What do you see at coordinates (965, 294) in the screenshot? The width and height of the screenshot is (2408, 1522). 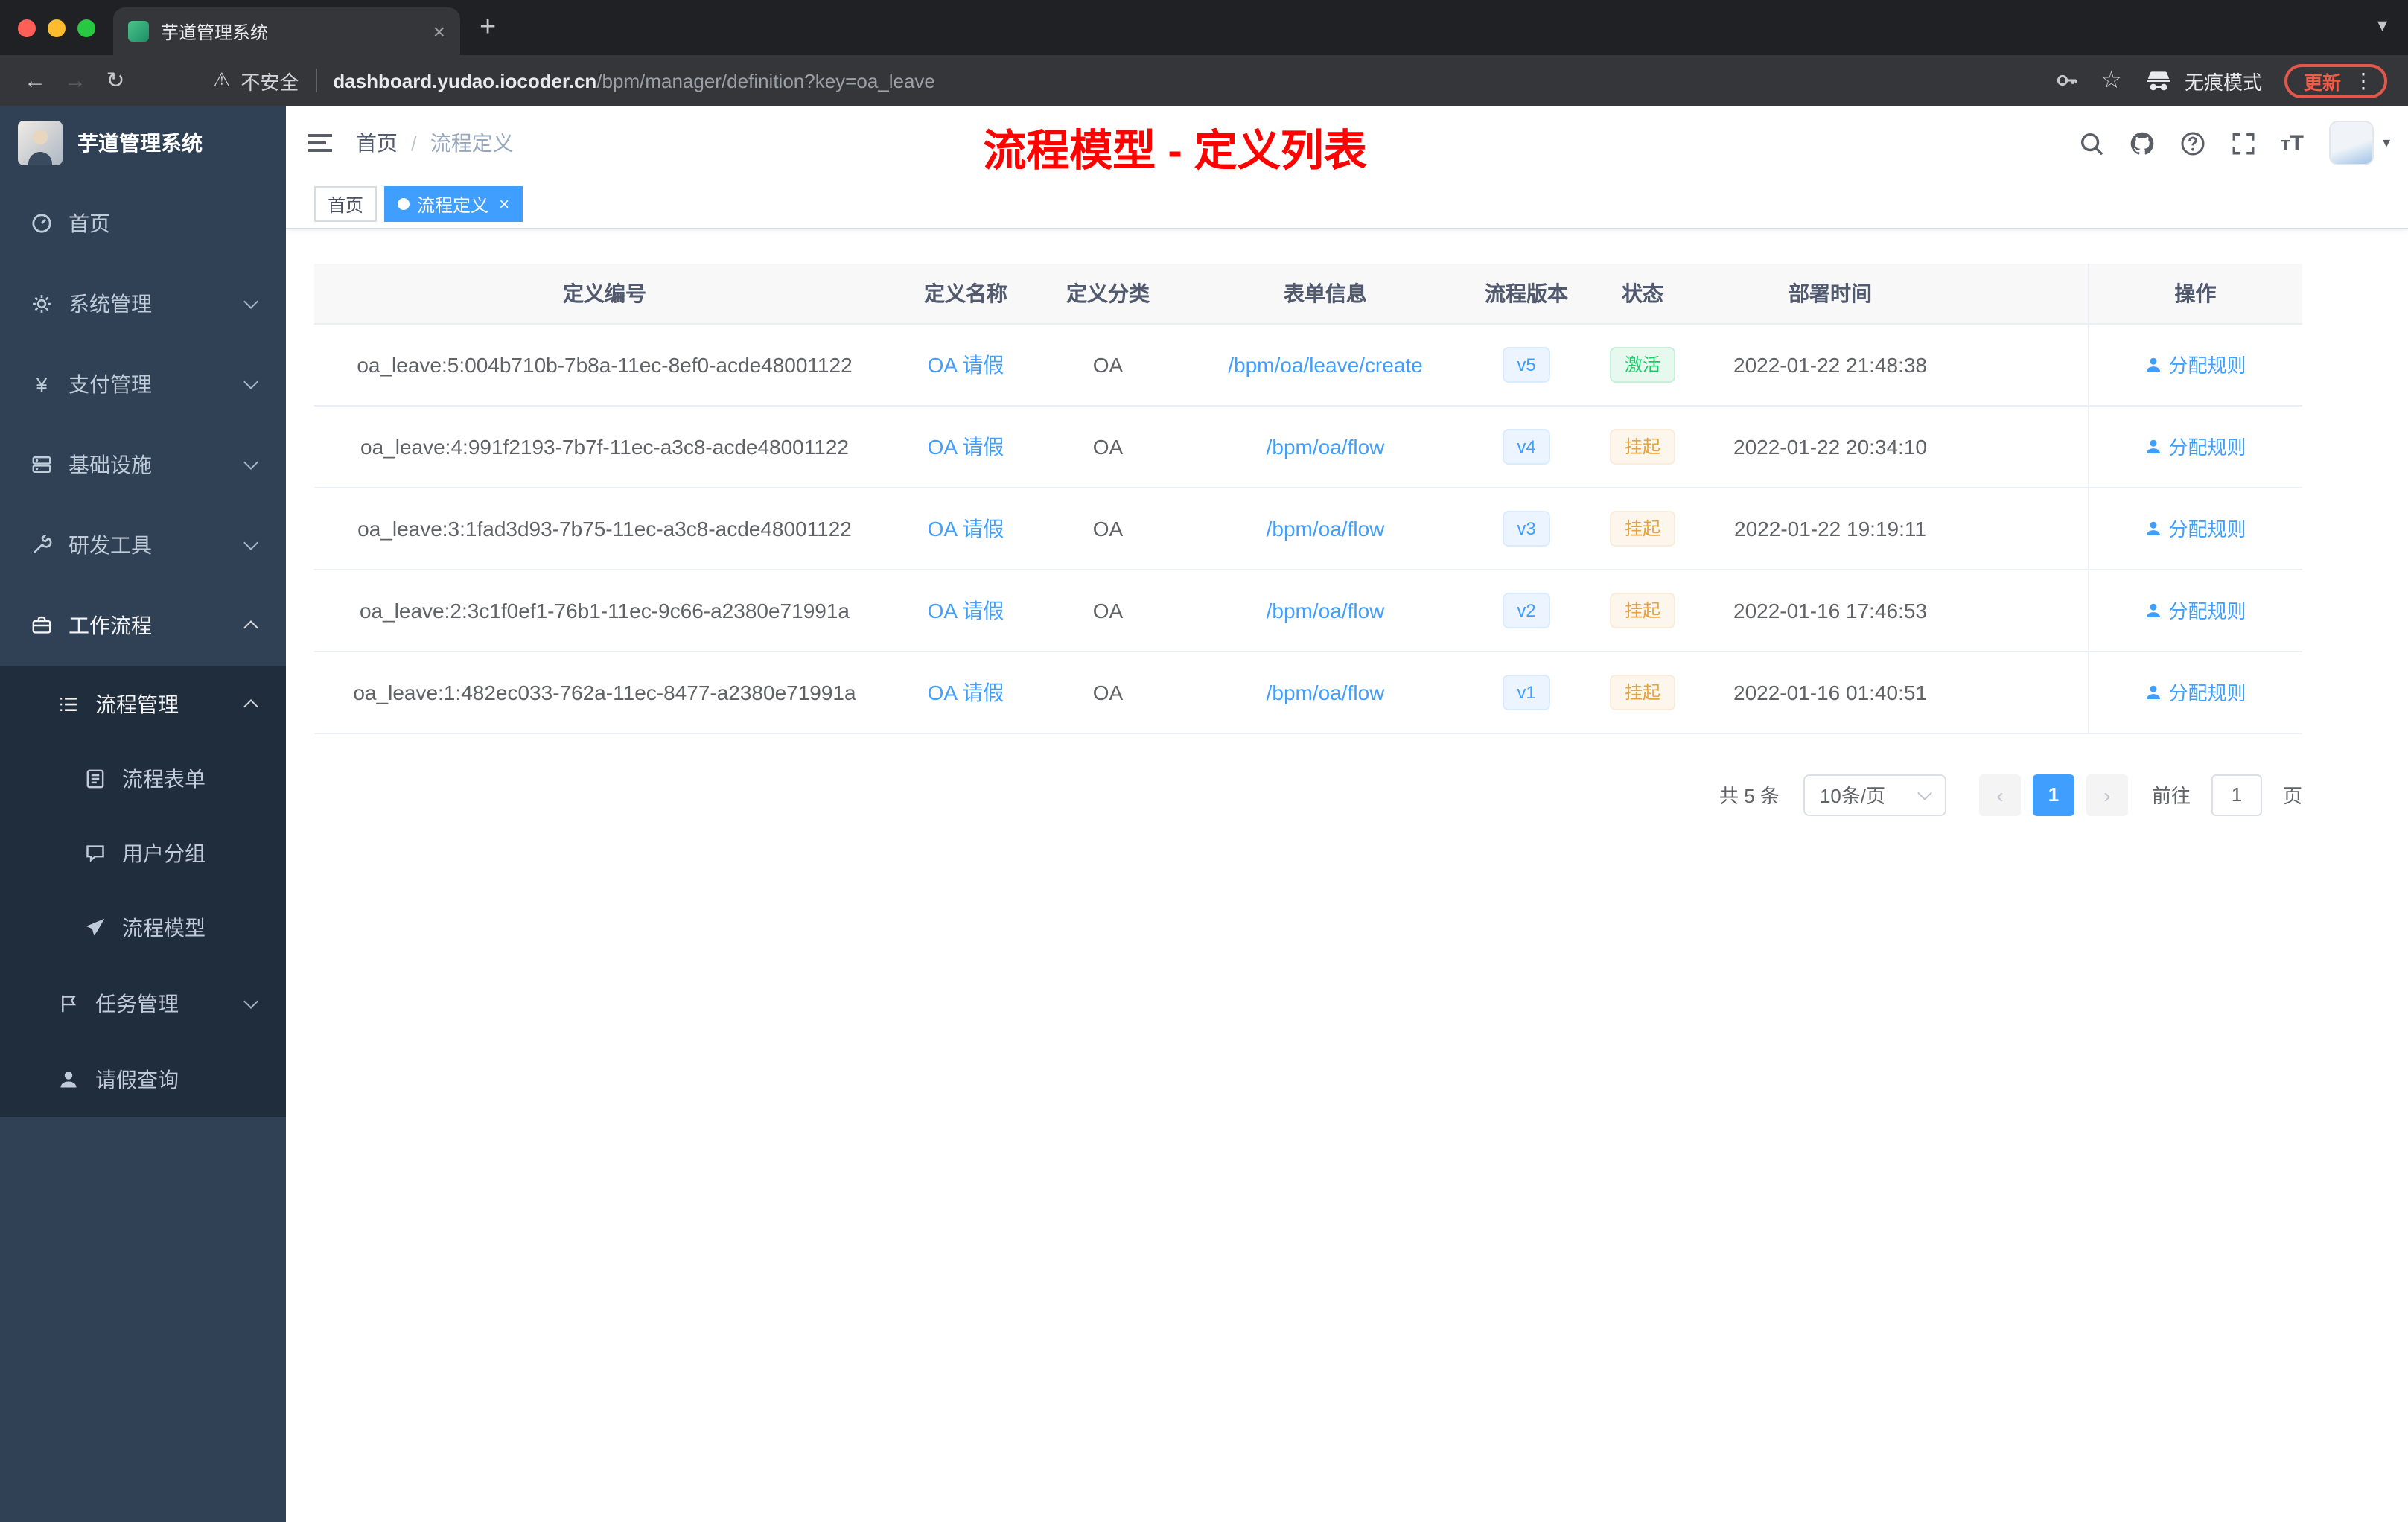 I see `column-header-definition-name: 定义名称` at bounding box center [965, 294].